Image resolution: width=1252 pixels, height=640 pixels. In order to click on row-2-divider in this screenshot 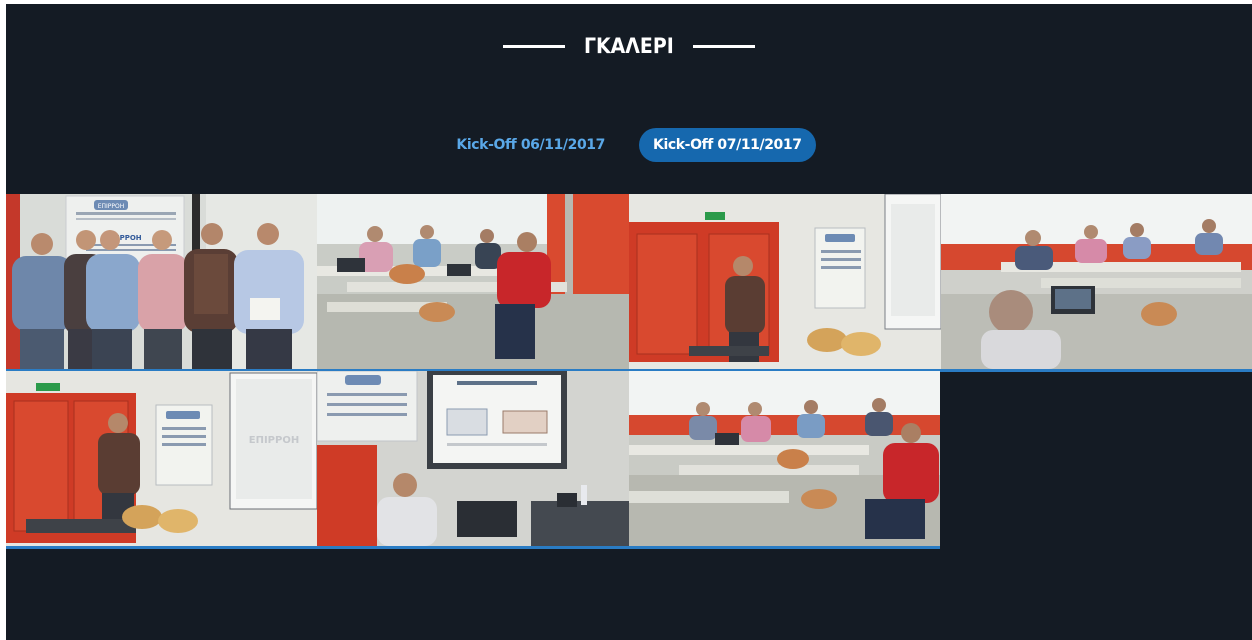, I will do `click(473, 547)`.